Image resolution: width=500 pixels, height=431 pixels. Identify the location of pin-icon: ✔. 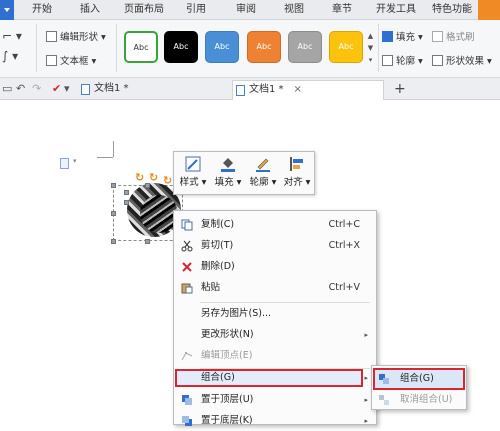
(56, 89).